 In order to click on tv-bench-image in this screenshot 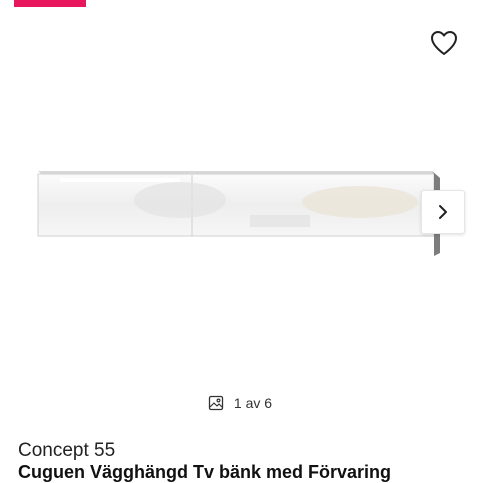, I will do `click(238, 213)`.